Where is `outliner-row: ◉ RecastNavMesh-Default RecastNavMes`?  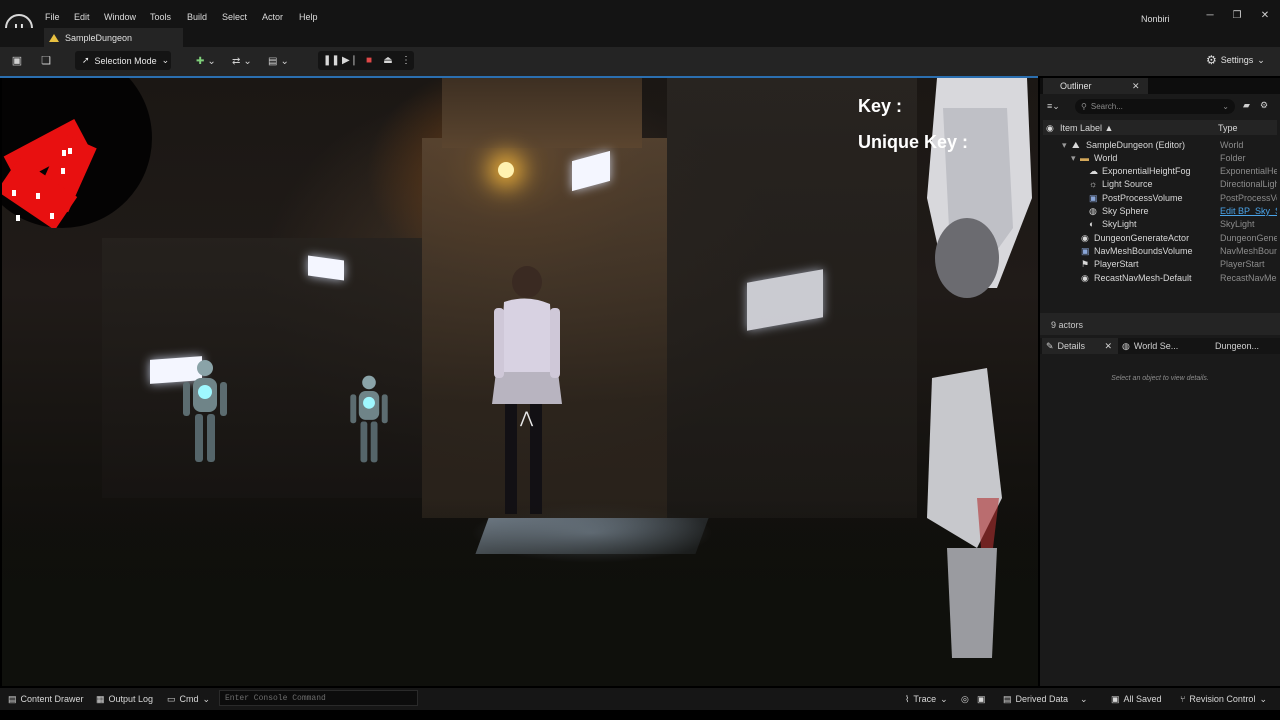 outliner-row: ◉ RecastNavMesh-Default RecastNavMes is located at coordinates (1160, 277).